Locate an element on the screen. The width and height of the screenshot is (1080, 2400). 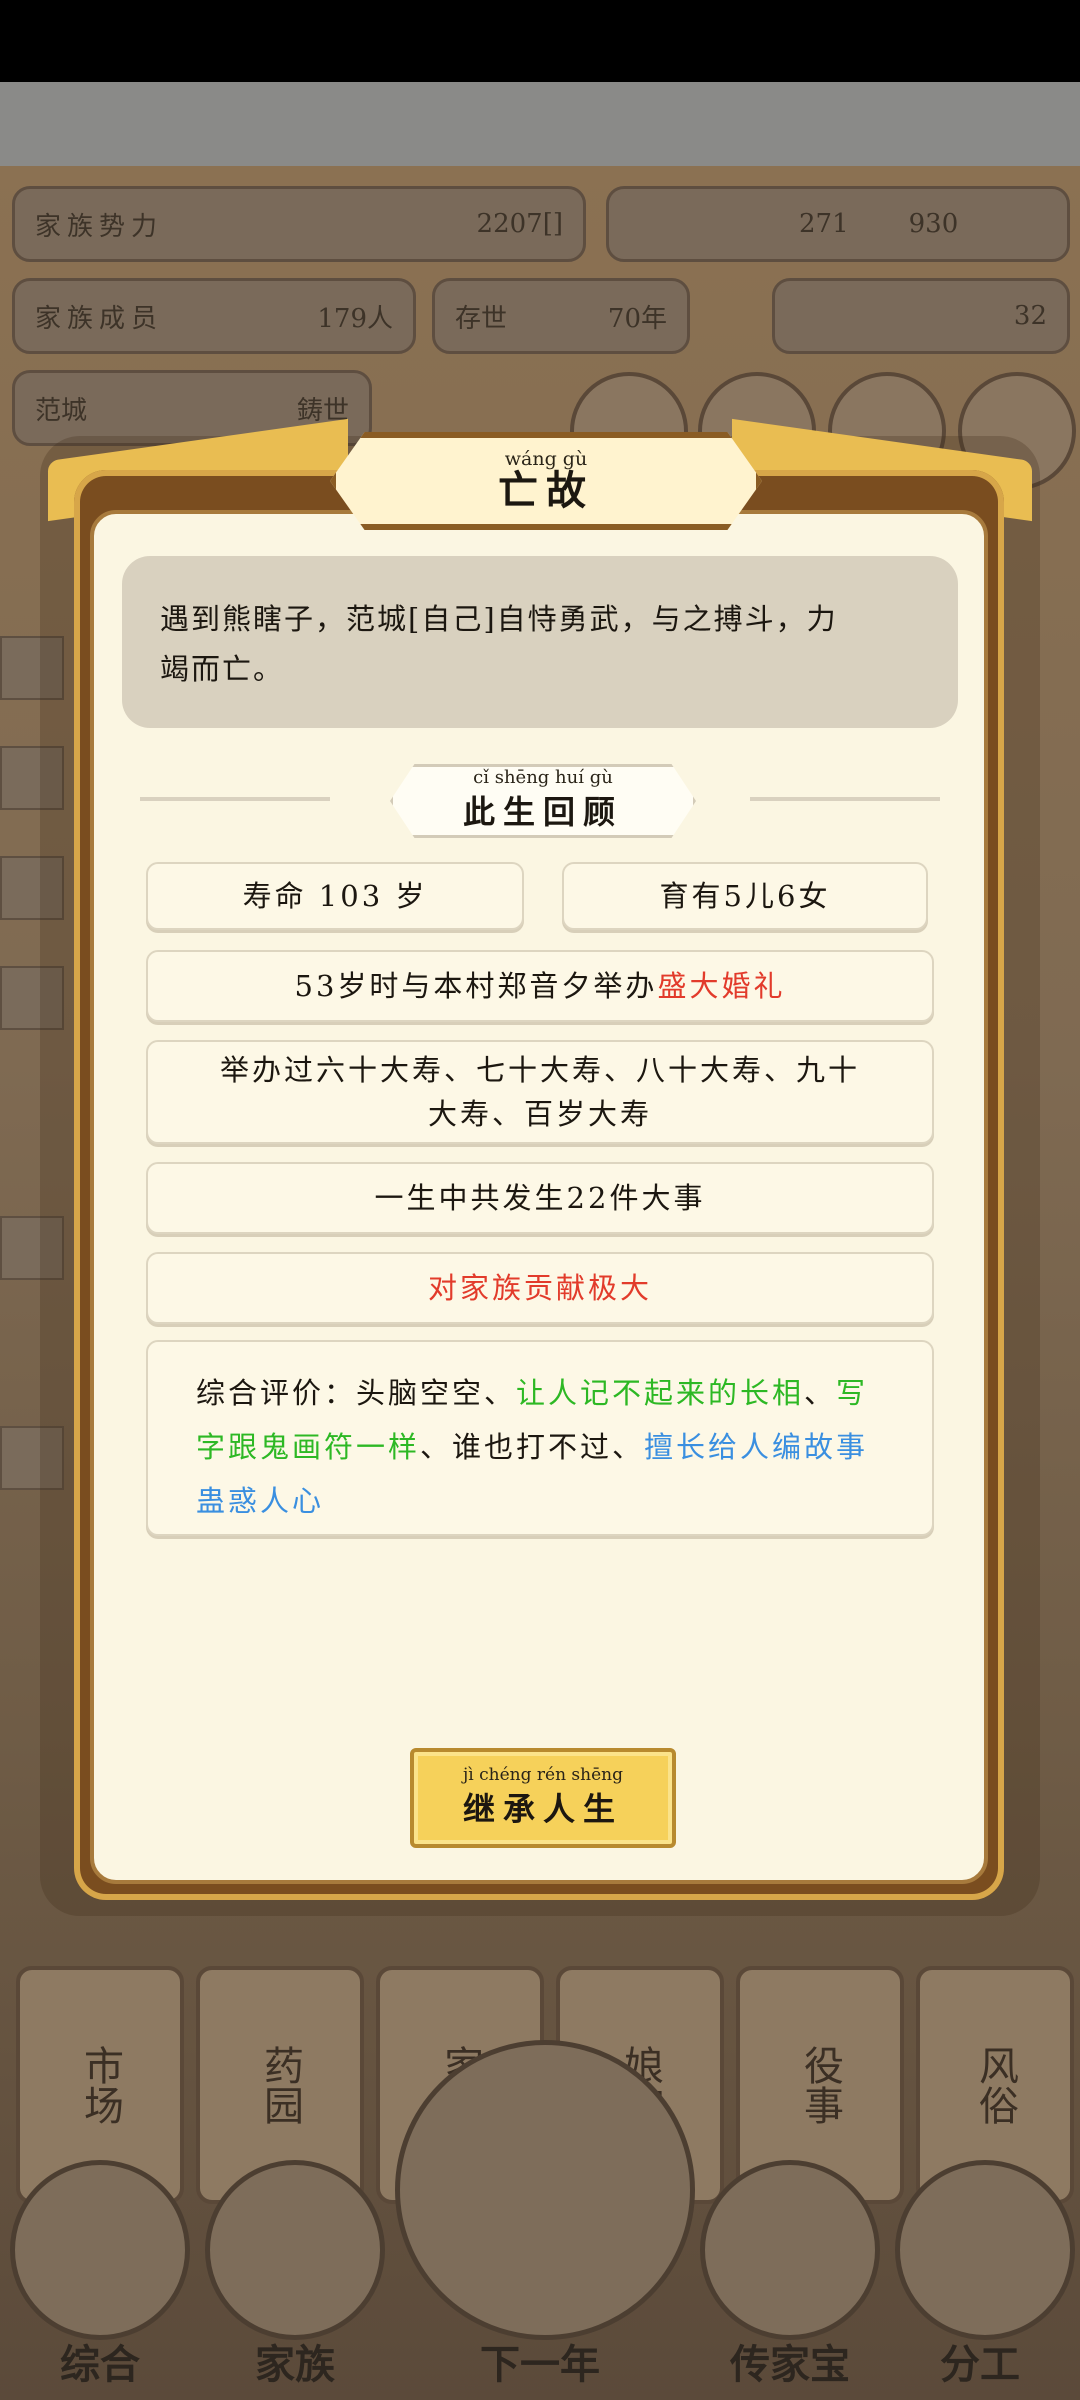
members-label: 家族成员 is located at coordinates (99, 318).